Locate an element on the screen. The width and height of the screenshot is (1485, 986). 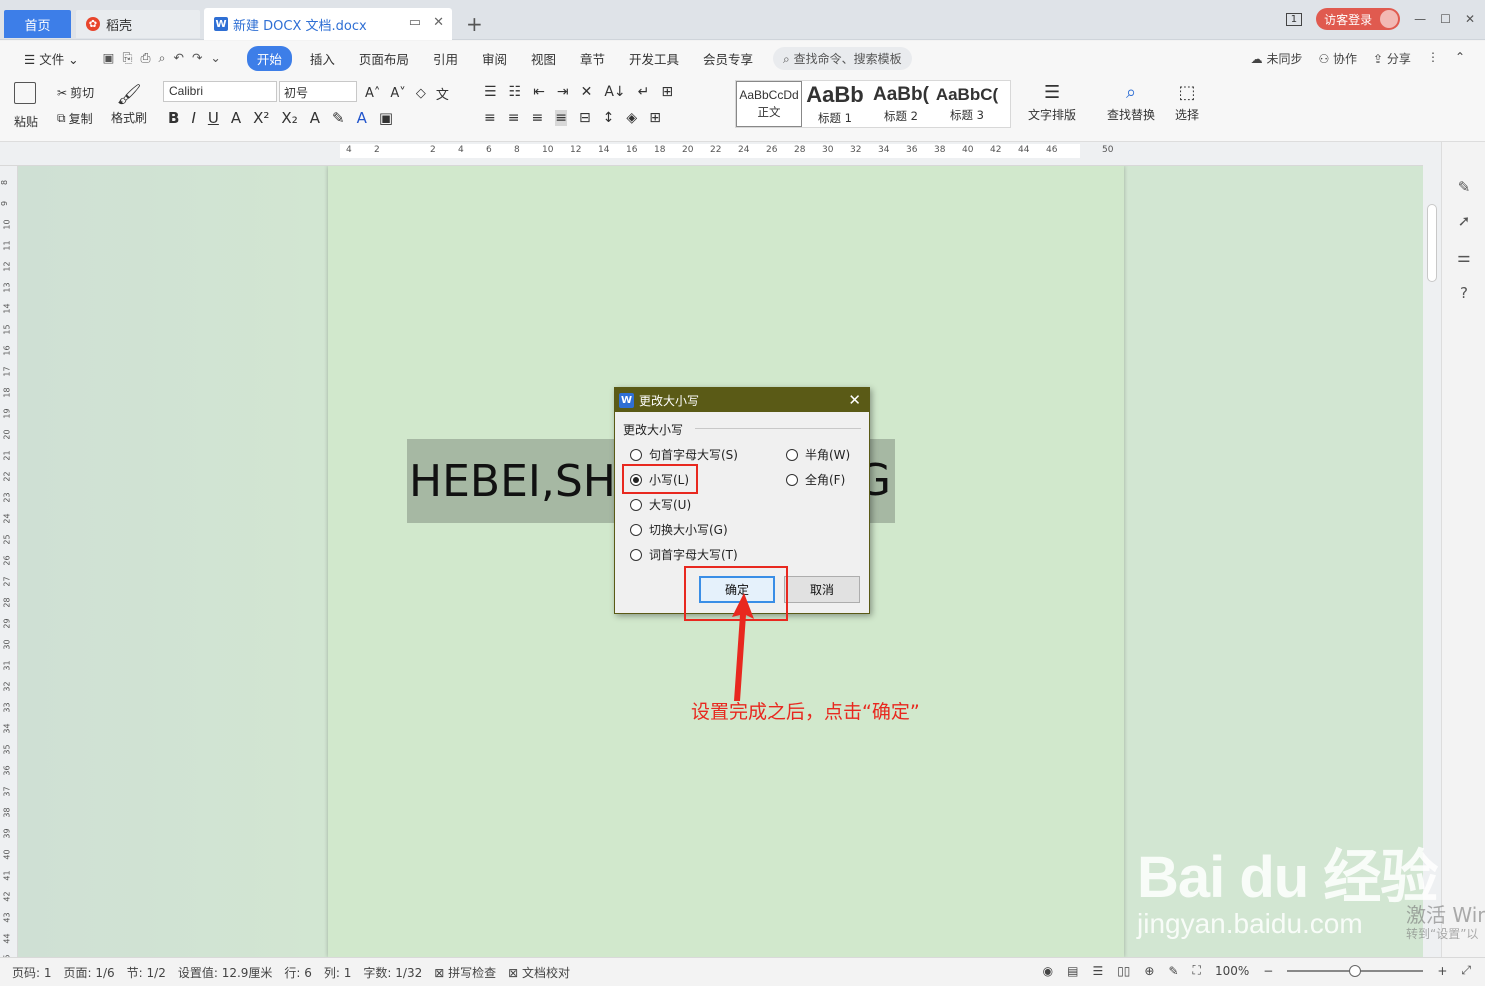
font-color-icon: A is located at coordinates (362, 118).